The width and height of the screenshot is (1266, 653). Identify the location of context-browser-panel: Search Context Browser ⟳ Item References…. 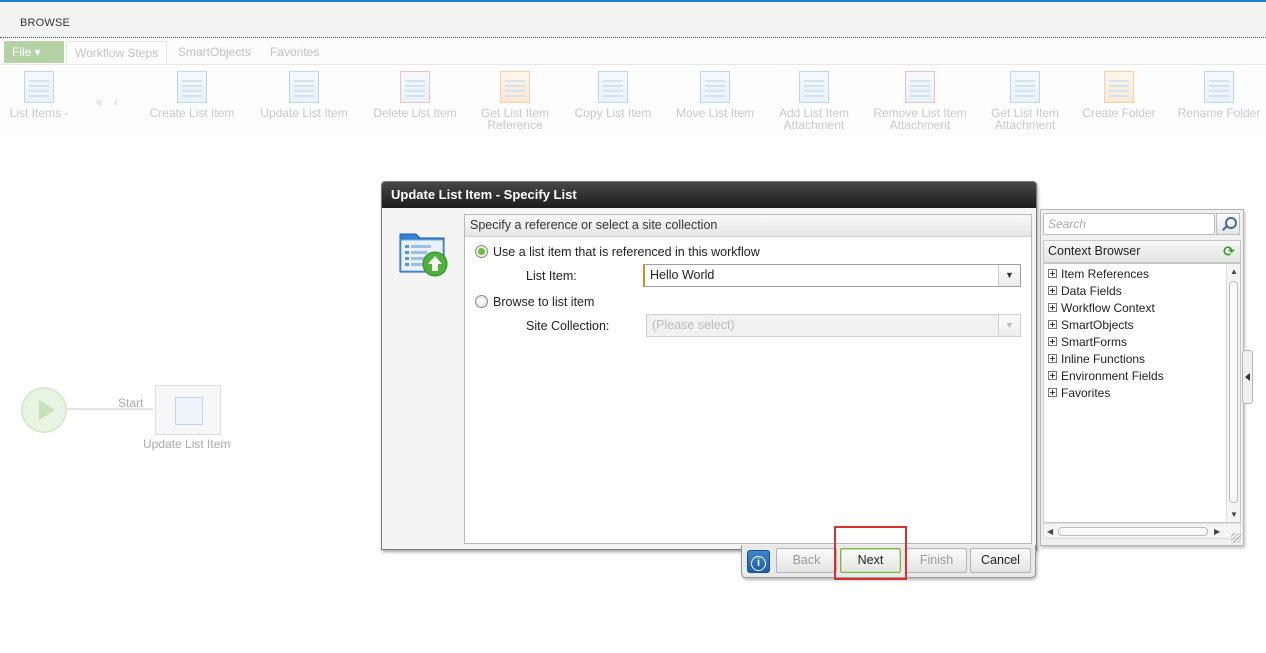
(1142, 377).